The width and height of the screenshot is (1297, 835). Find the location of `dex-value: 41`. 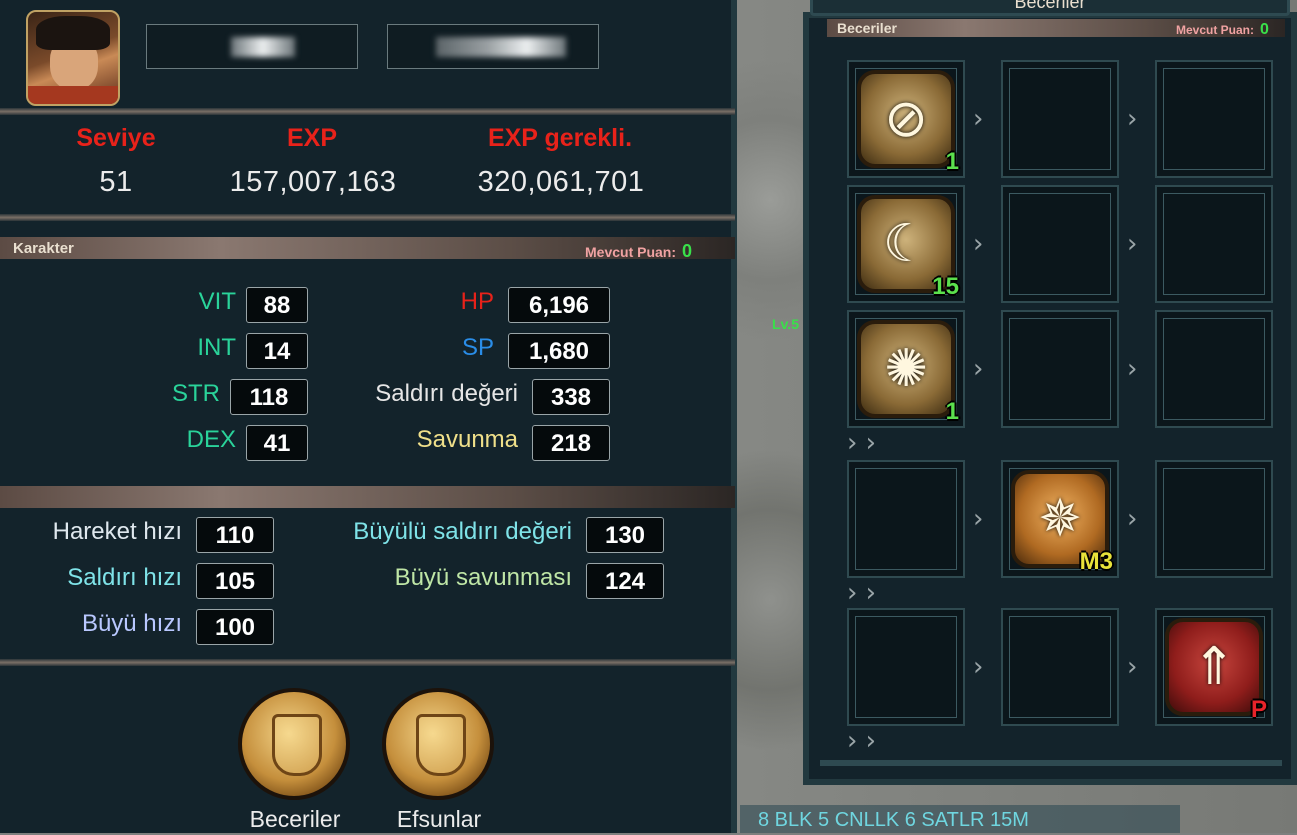

dex-value: 41 is located at coordinates (277, 443).